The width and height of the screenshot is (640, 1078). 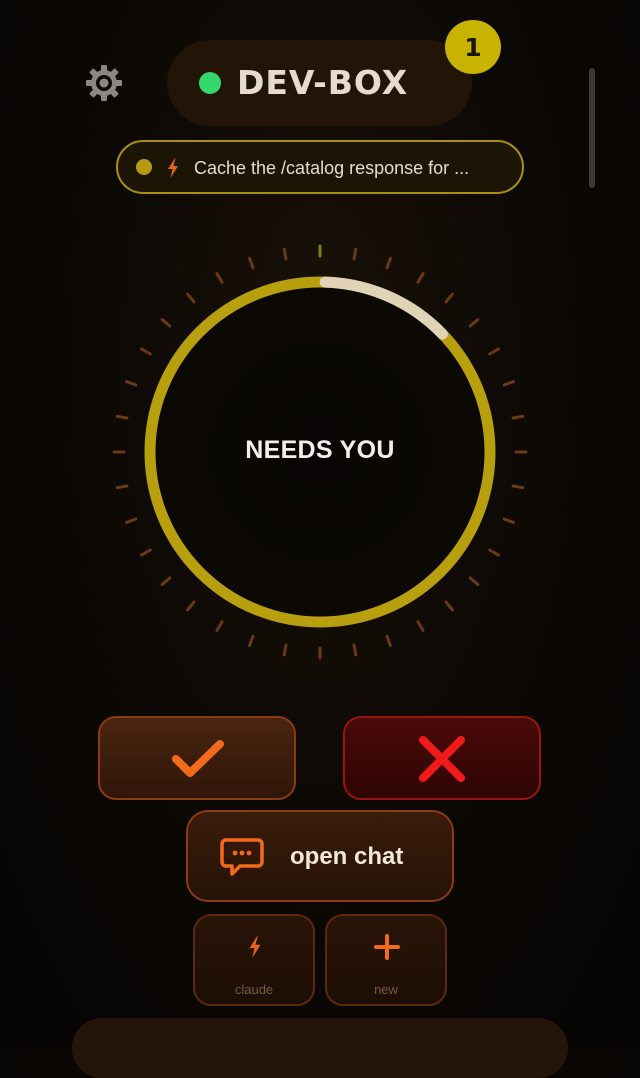 What do you see at coordinates (144, 167) in the screenshot?
I see `task-status-dot` at bounding box center [144, 167].